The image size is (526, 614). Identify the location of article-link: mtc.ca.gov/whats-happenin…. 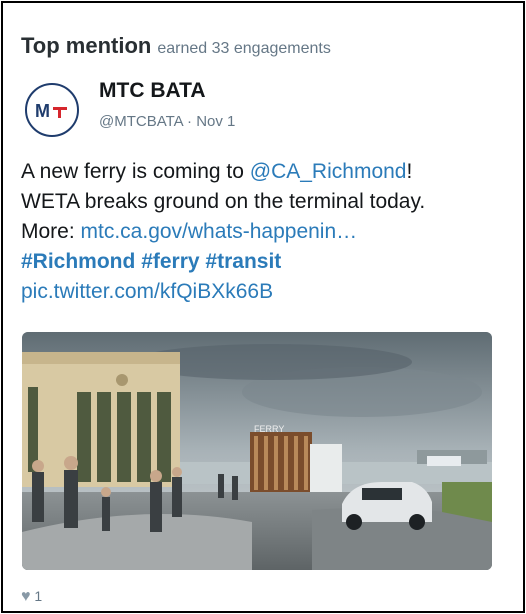
(219, 231).